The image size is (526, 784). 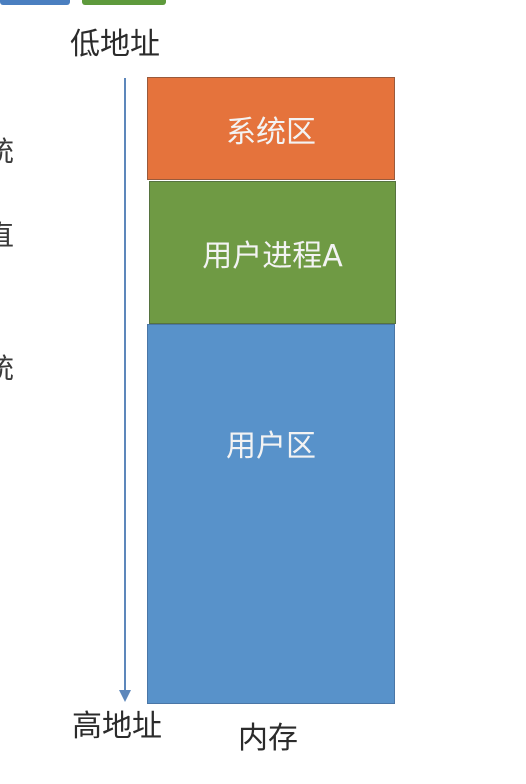 I want to click on arrow-head, so click(x=125, y=696).